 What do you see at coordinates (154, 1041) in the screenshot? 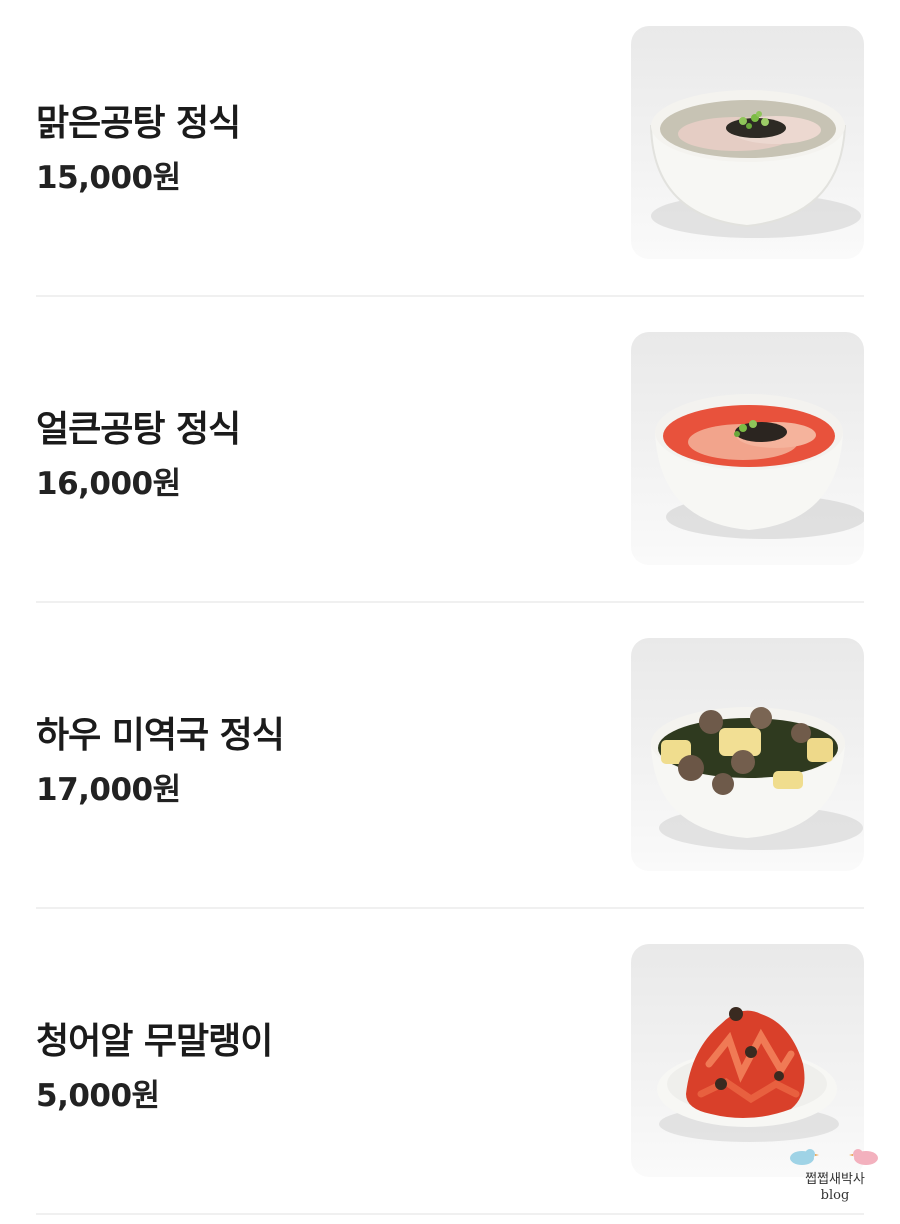
I see `menu-item-name: 청어알 무말랭이` at bounding box center [154, 1041].